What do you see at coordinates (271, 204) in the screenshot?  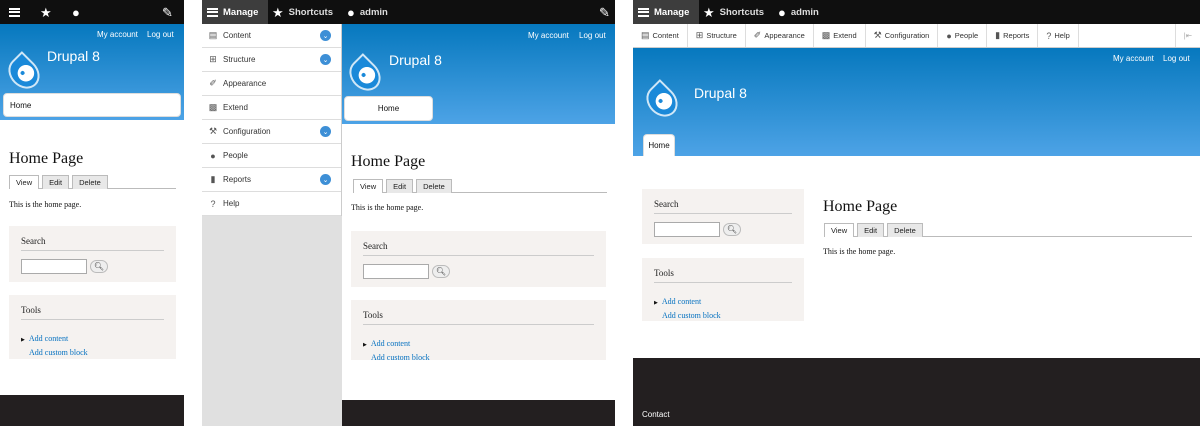 I see `tray-item-help: ? Help` at bounding box center [271, 204].